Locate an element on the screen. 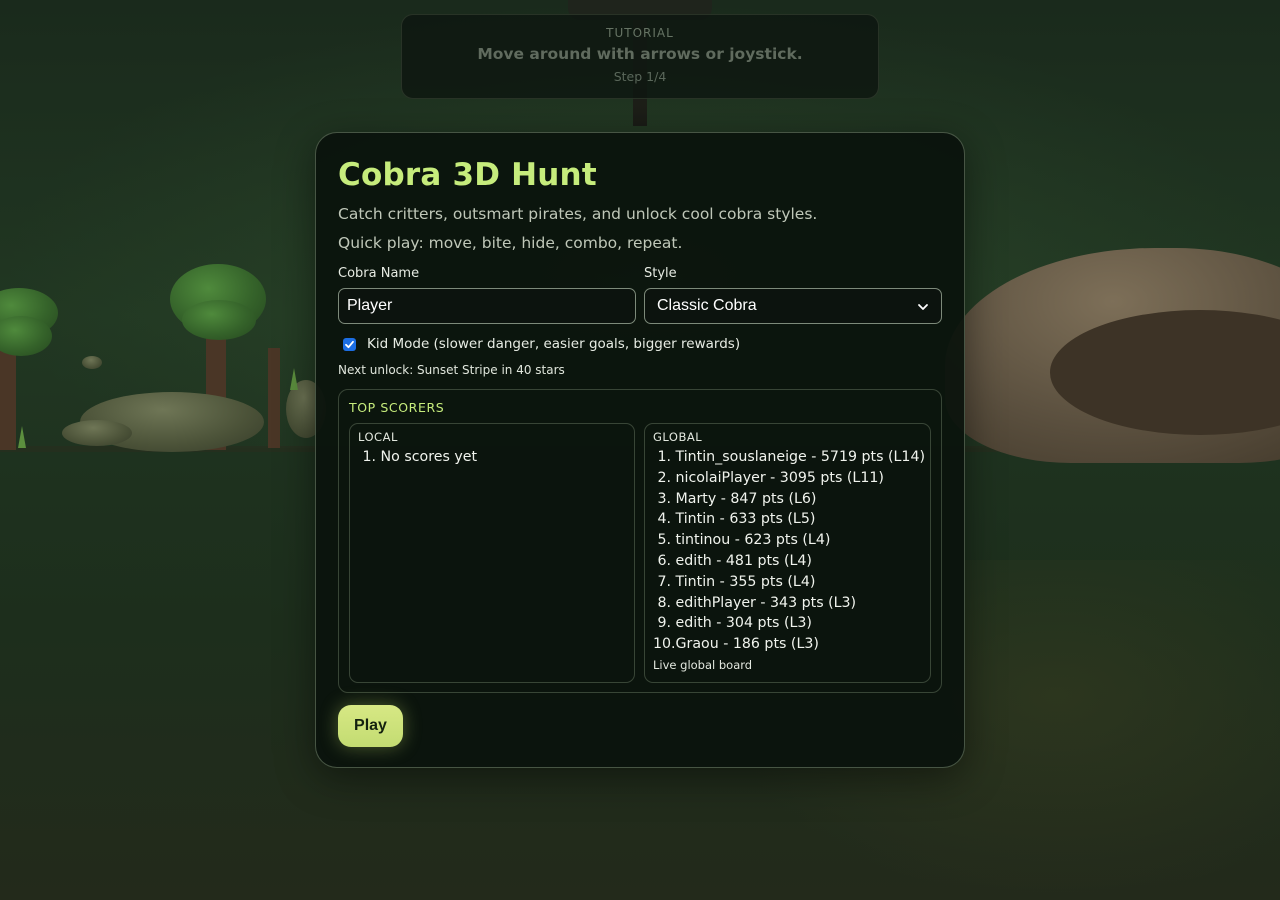 The image size is (1280, 900). score-rank: 4. is located at coordinates (664, 519).